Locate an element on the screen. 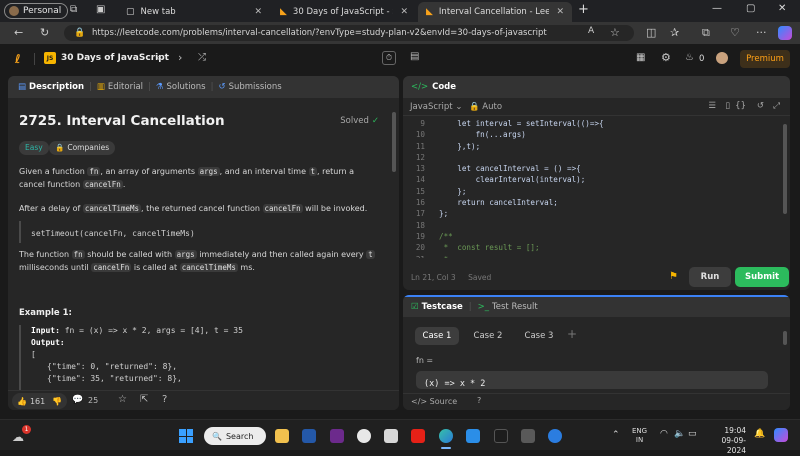 This screenshot has width=800, height=456. workspaces-icon: ⧉ is located at coordinates (73, 9).